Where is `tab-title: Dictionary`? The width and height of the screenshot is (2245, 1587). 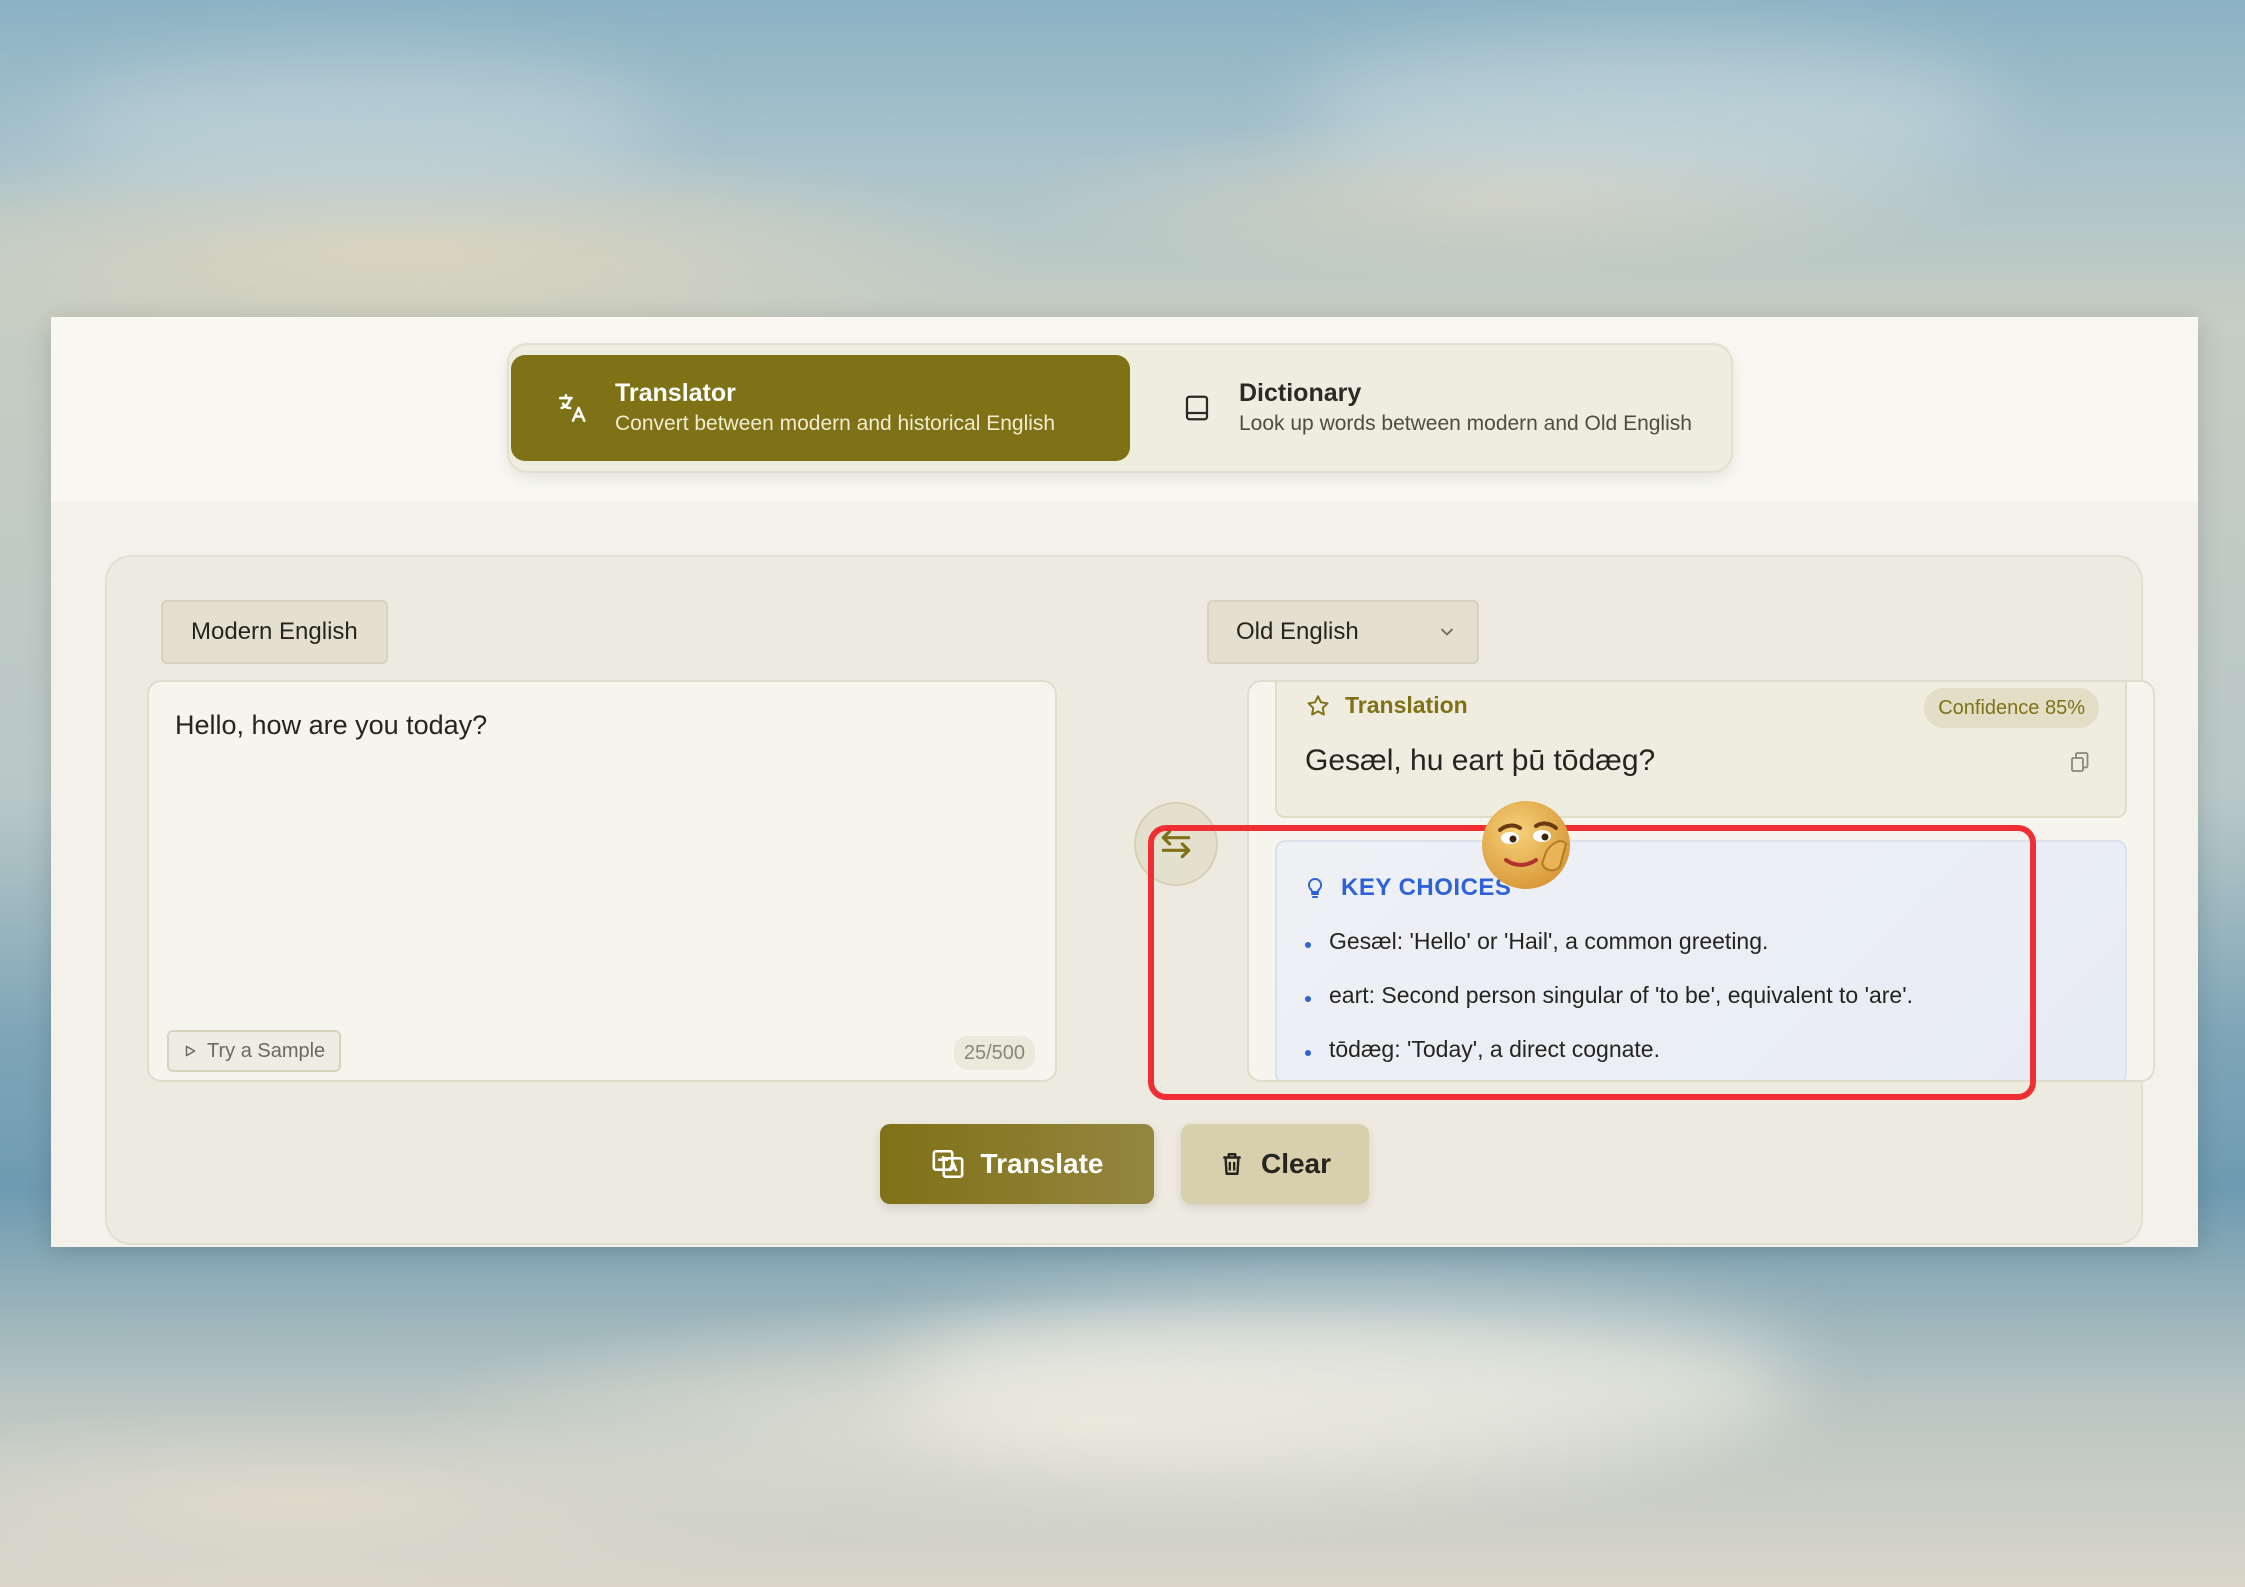
tab-title: Dictionary is located at coordinates (1300, 393).